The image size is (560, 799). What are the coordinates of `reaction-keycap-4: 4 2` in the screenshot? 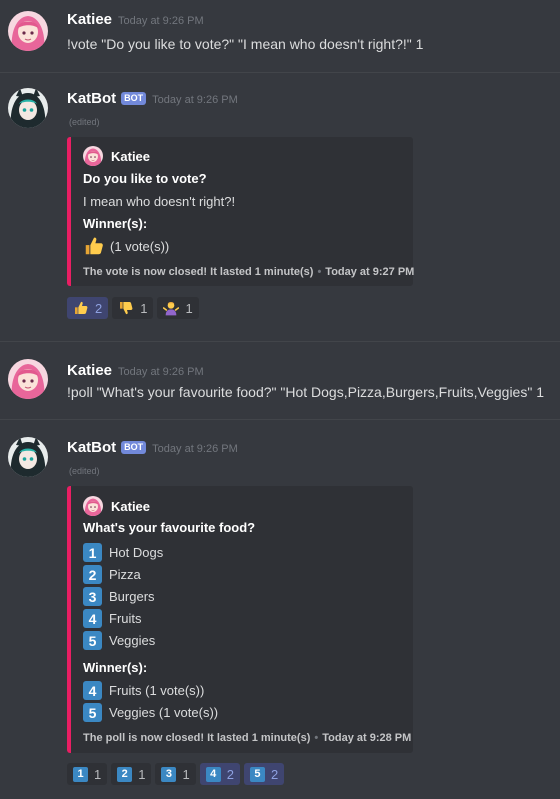 It's located at (219, 774).